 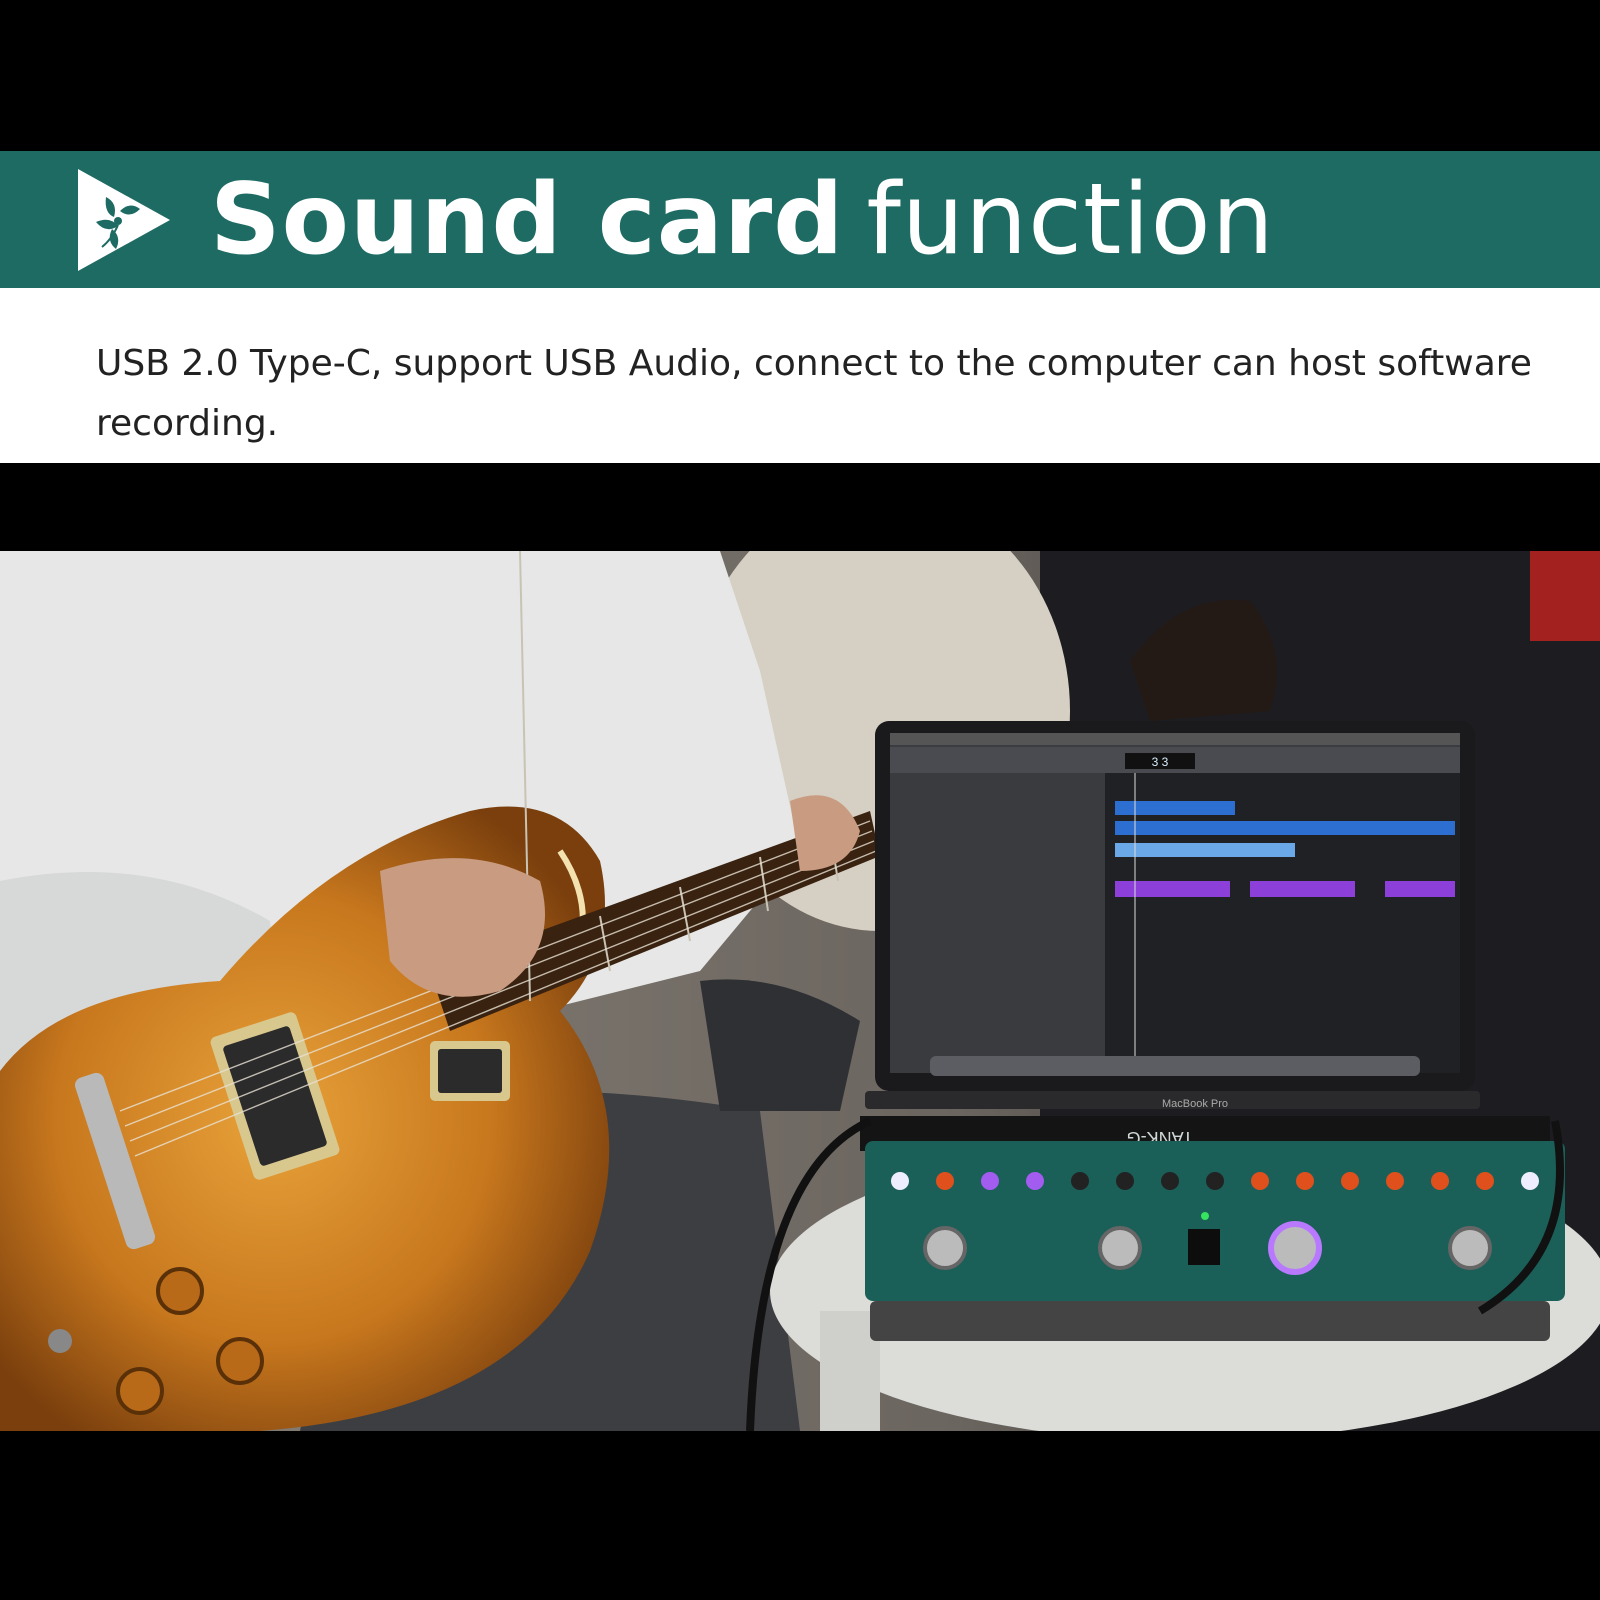 I want to click on laptop: 3 3 MacBook Pro, so click(x=1172, y=915).